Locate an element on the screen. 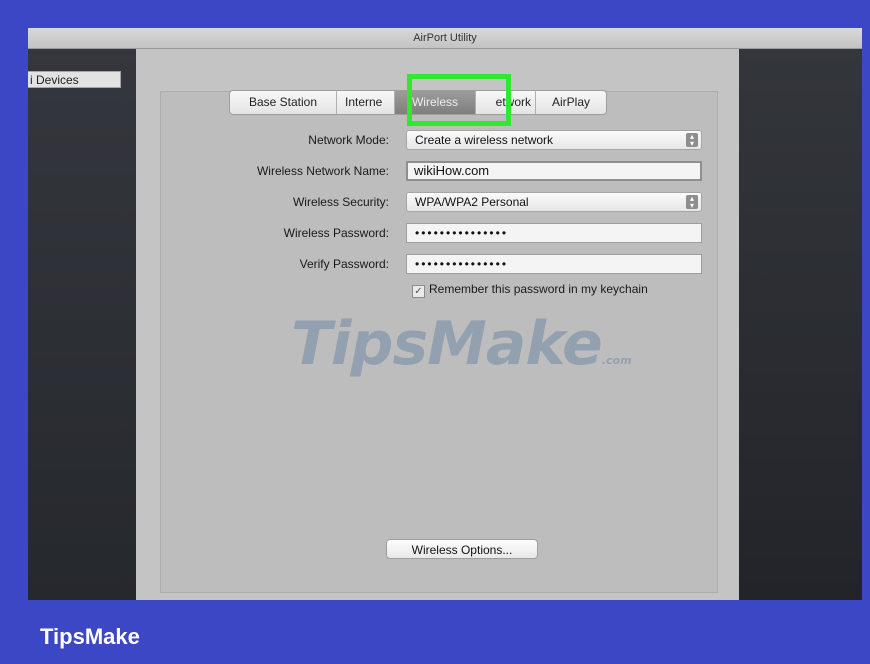  window-title: AirPort Utility is located at coordinates (445, 38).